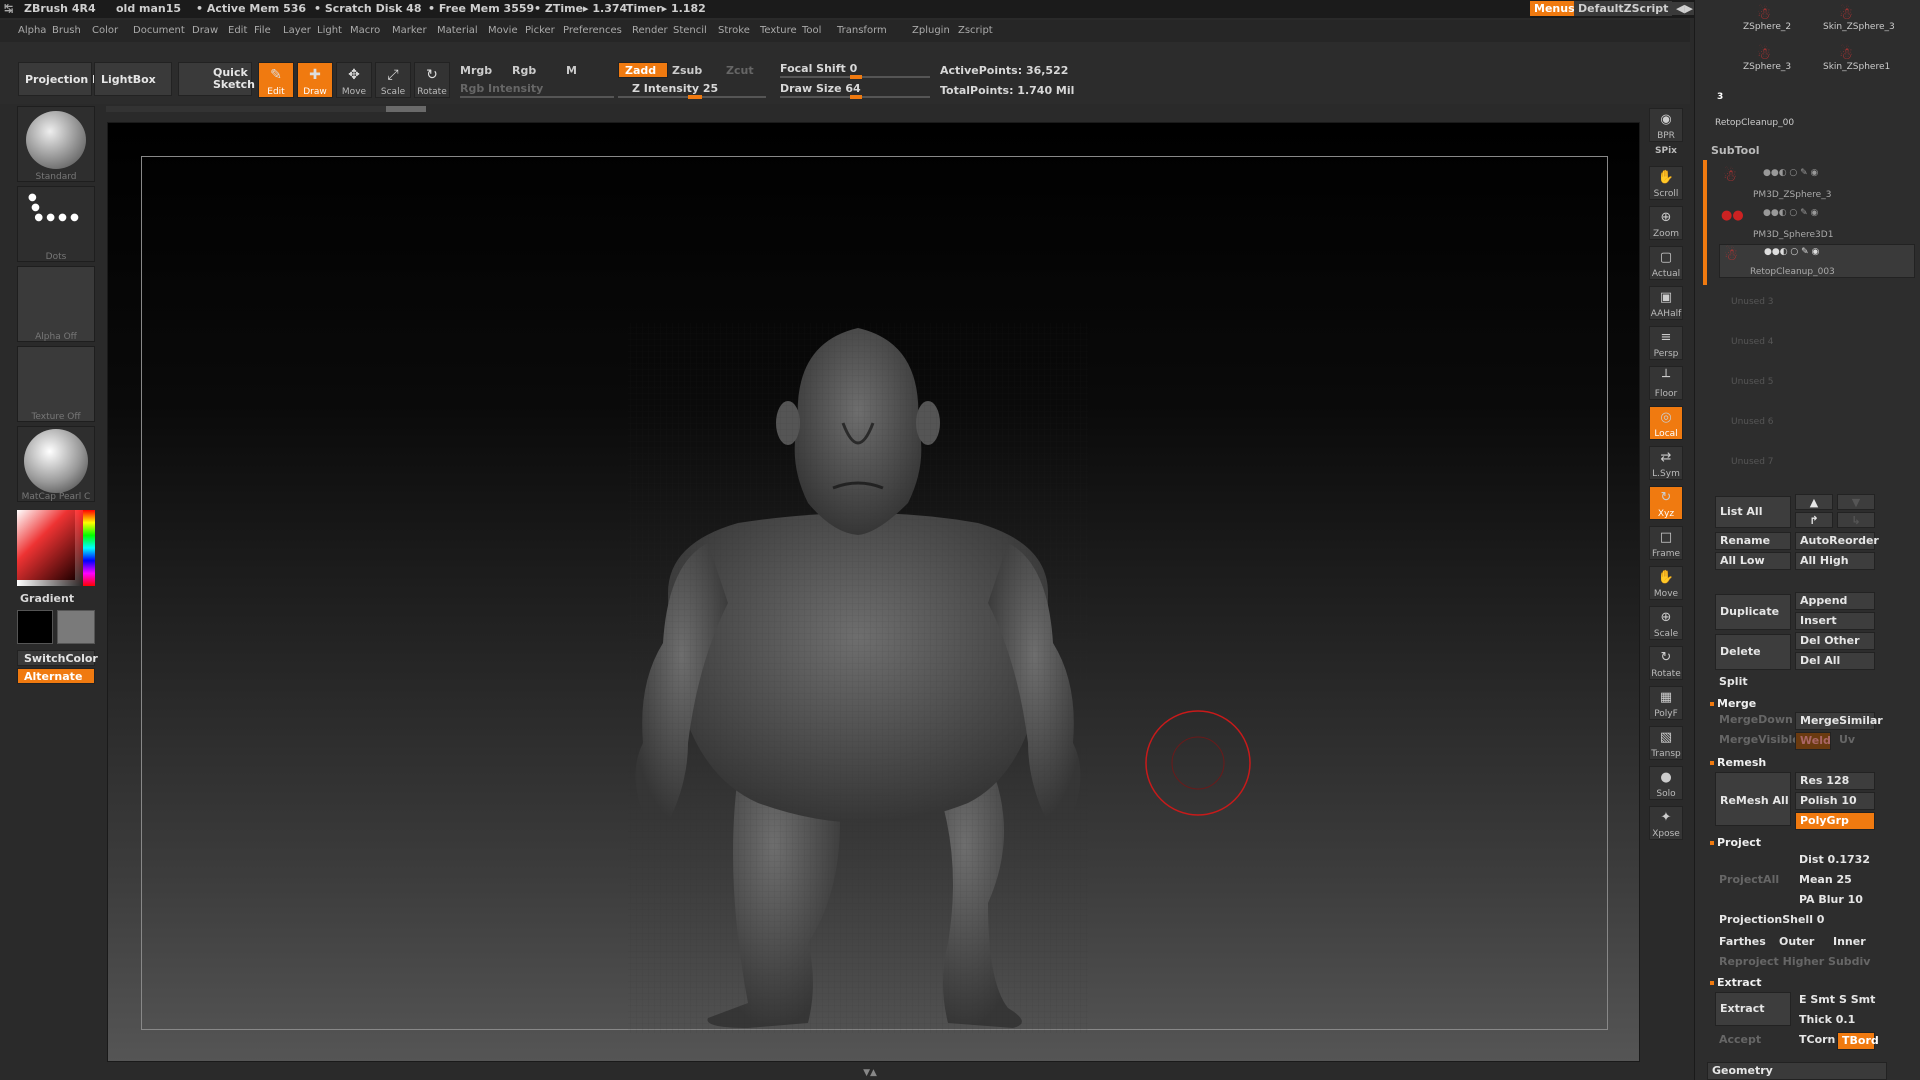 This screenshot has width=1920, height=1080. I want to click on inner-toggle: Inner, so click(1852, 943).